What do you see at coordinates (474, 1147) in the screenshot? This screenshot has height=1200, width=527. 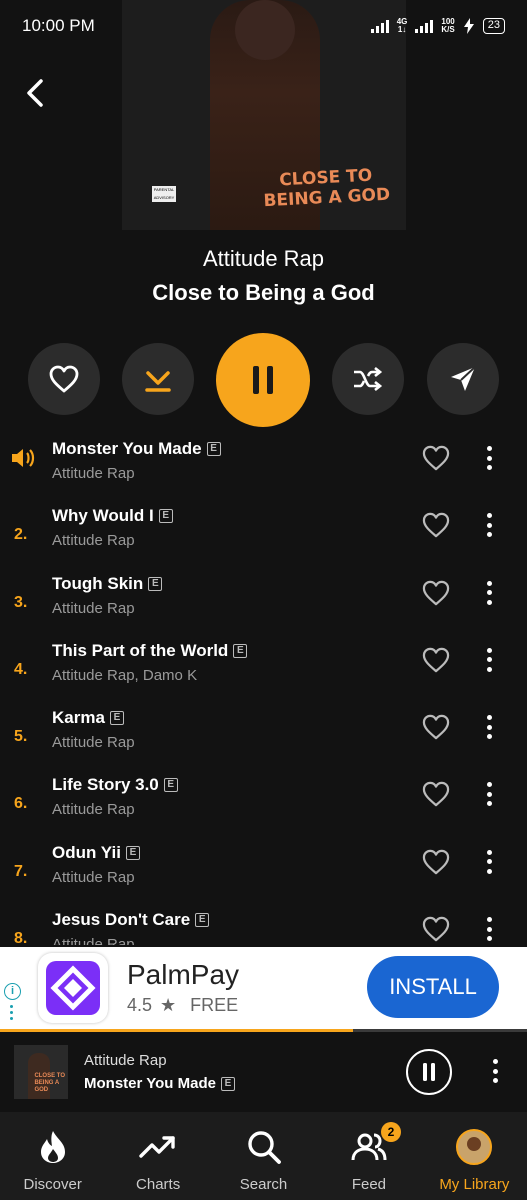 I see `avatar` at bounding box center [474, 1147].